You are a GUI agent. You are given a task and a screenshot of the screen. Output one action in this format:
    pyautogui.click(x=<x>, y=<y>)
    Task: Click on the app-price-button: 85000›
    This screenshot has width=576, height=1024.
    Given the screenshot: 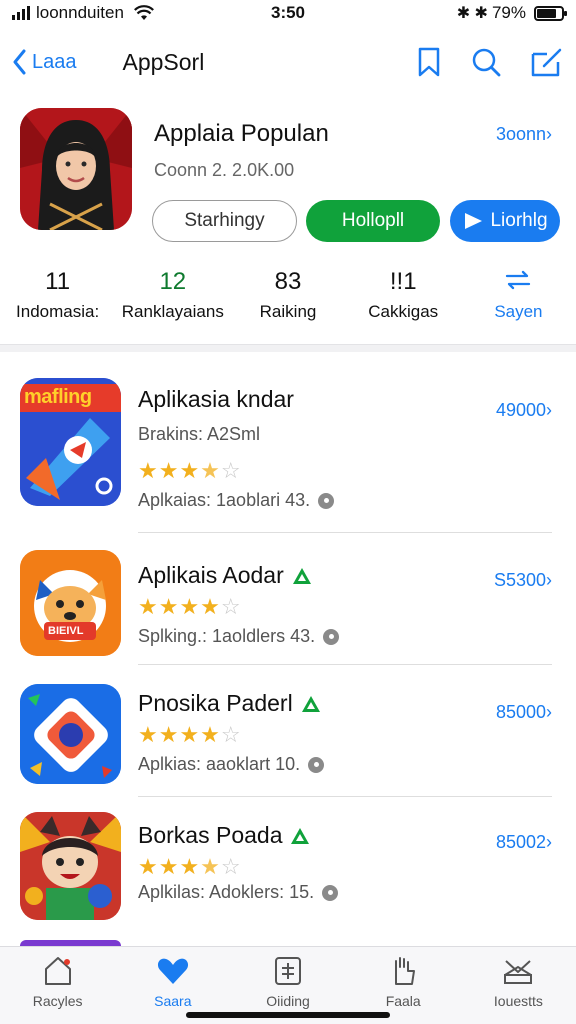 What is the action you would take?
    pyautogui.click(x=524, y=712)
    